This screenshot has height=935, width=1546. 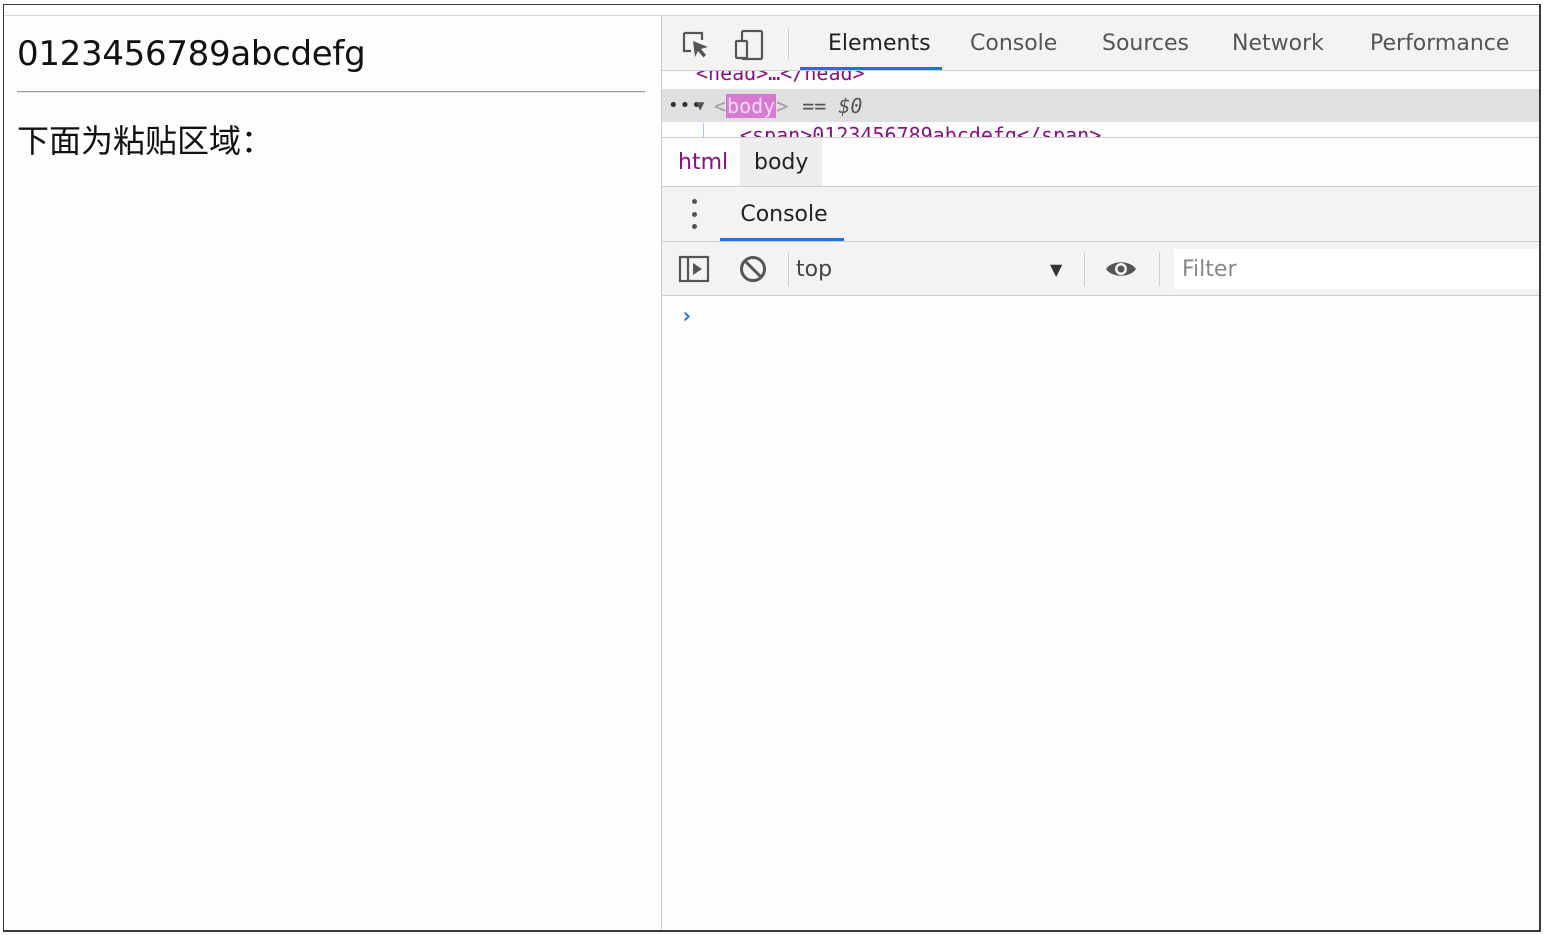 What do you see at coordinates (1100, 269) in the screenshot?
I see `console-toolbar: top ▼` at bounding box center [1100, 269].